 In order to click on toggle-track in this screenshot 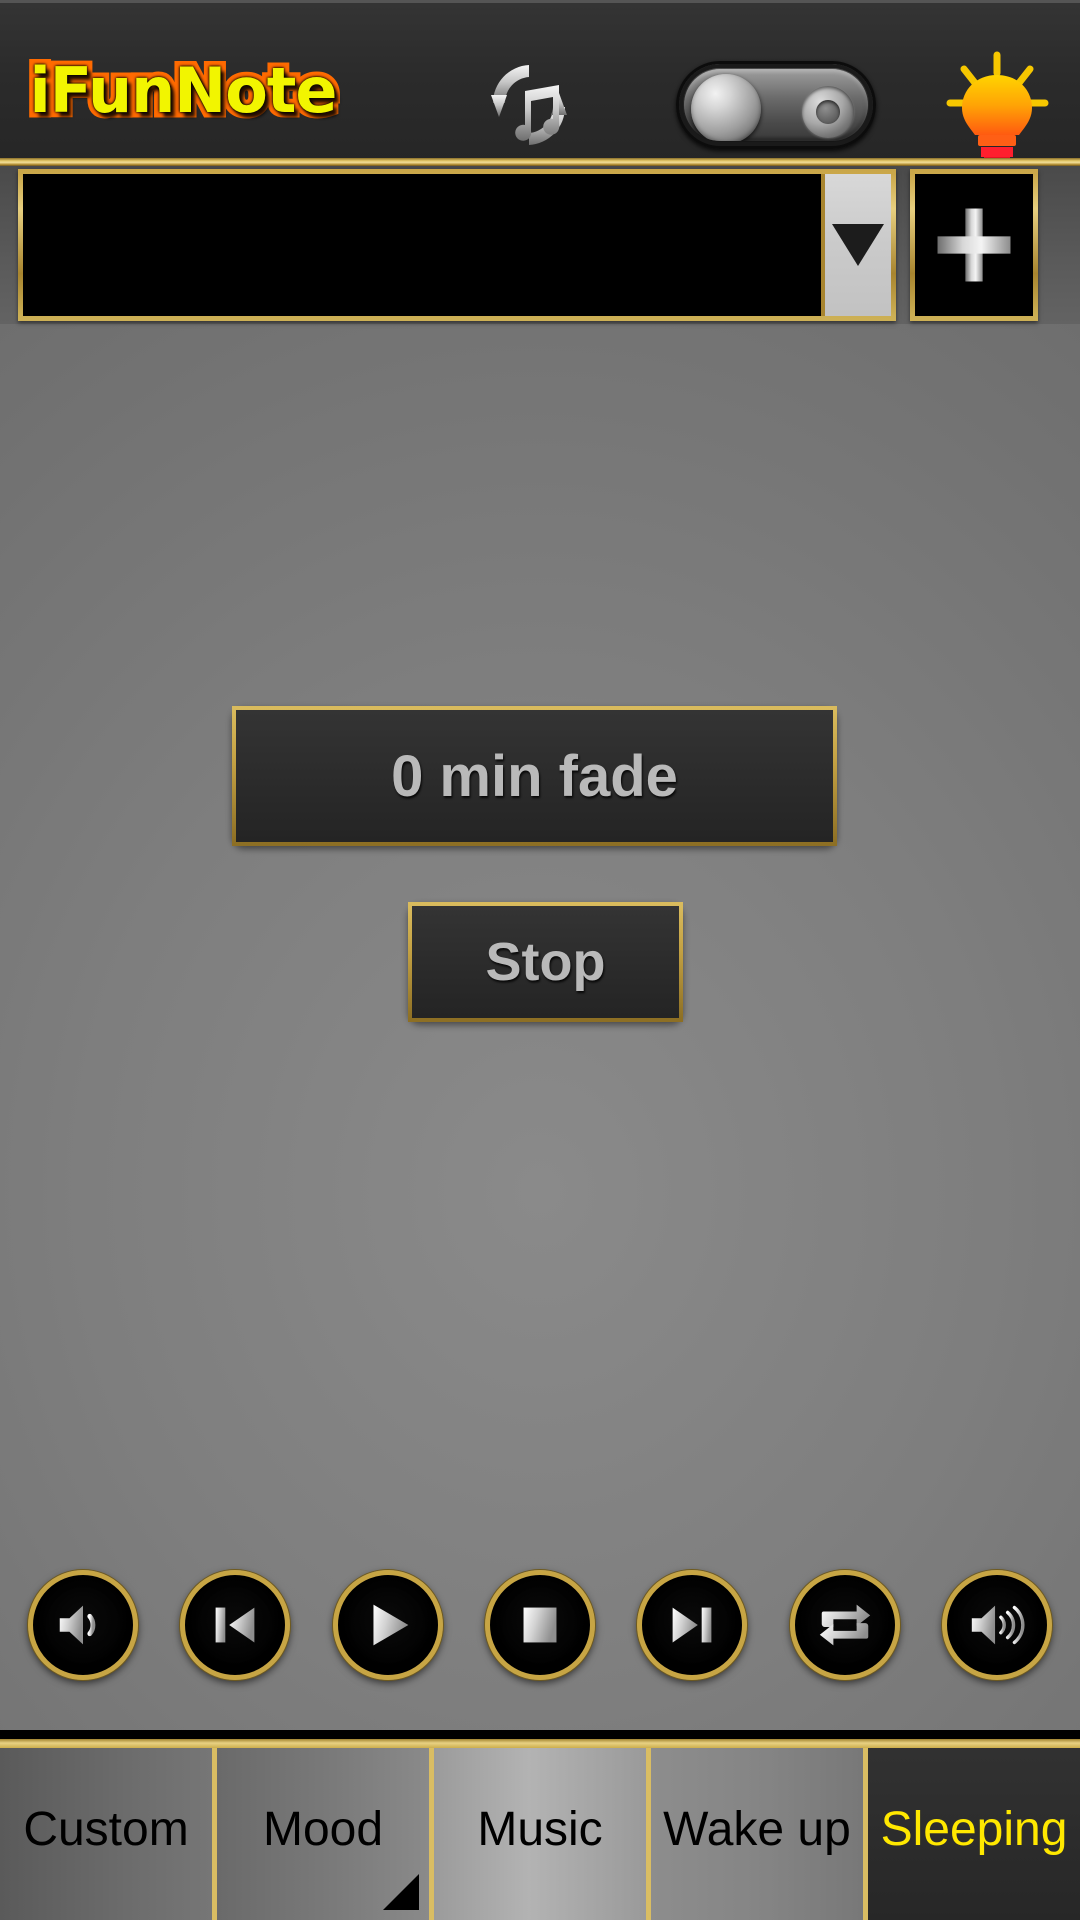, I will do `click(776, 105)`.